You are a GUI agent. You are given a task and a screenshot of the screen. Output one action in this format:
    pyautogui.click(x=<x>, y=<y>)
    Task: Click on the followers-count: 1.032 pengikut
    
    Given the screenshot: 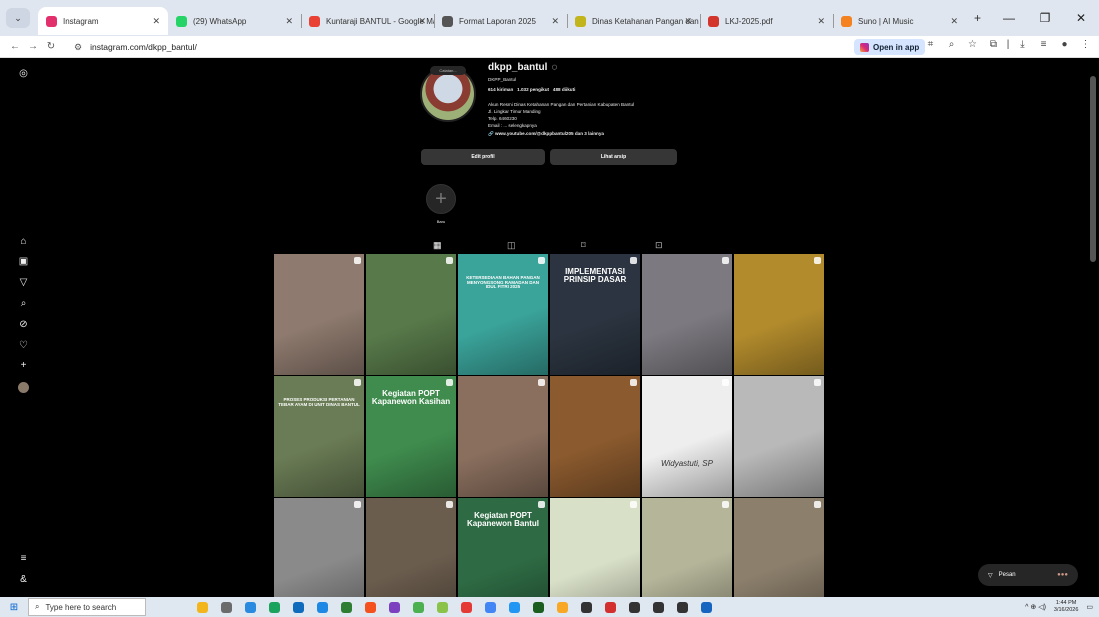 What is the action you would take?
    pyautogui.click(x=533, y=89)
    